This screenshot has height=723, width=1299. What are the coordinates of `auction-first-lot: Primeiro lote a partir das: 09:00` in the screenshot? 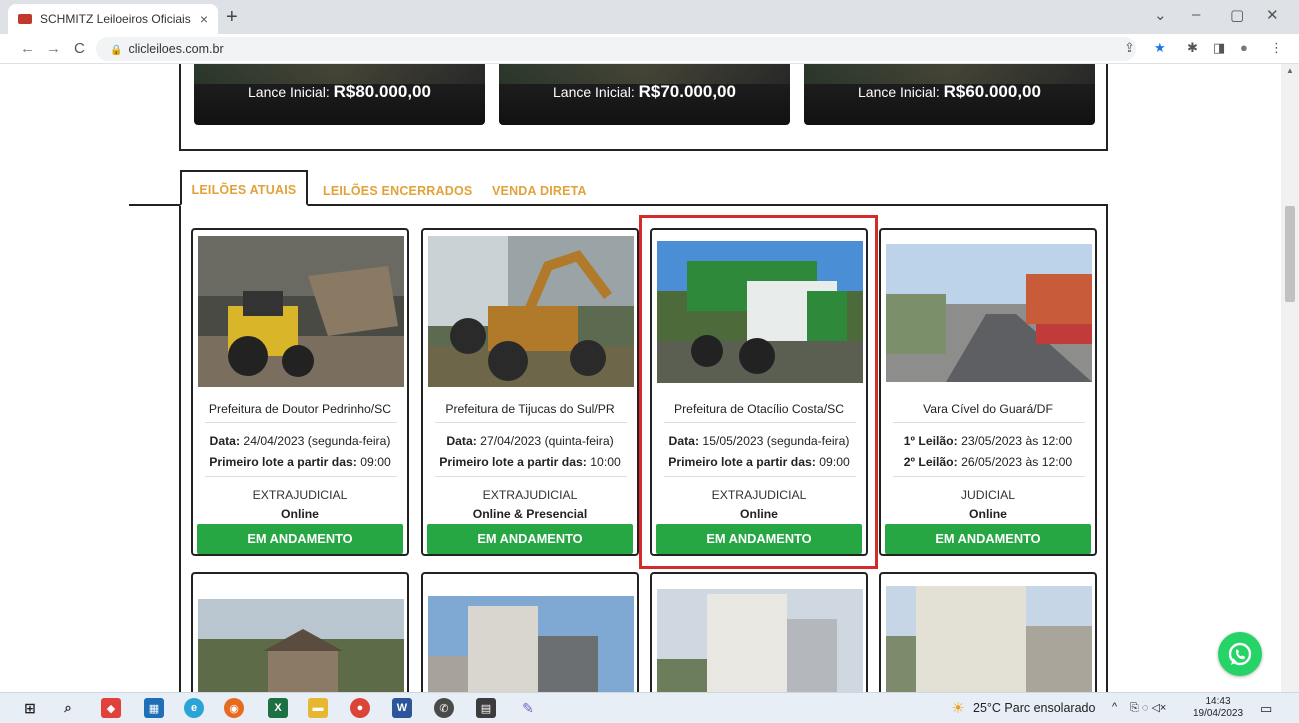 It's located at (300, 462).